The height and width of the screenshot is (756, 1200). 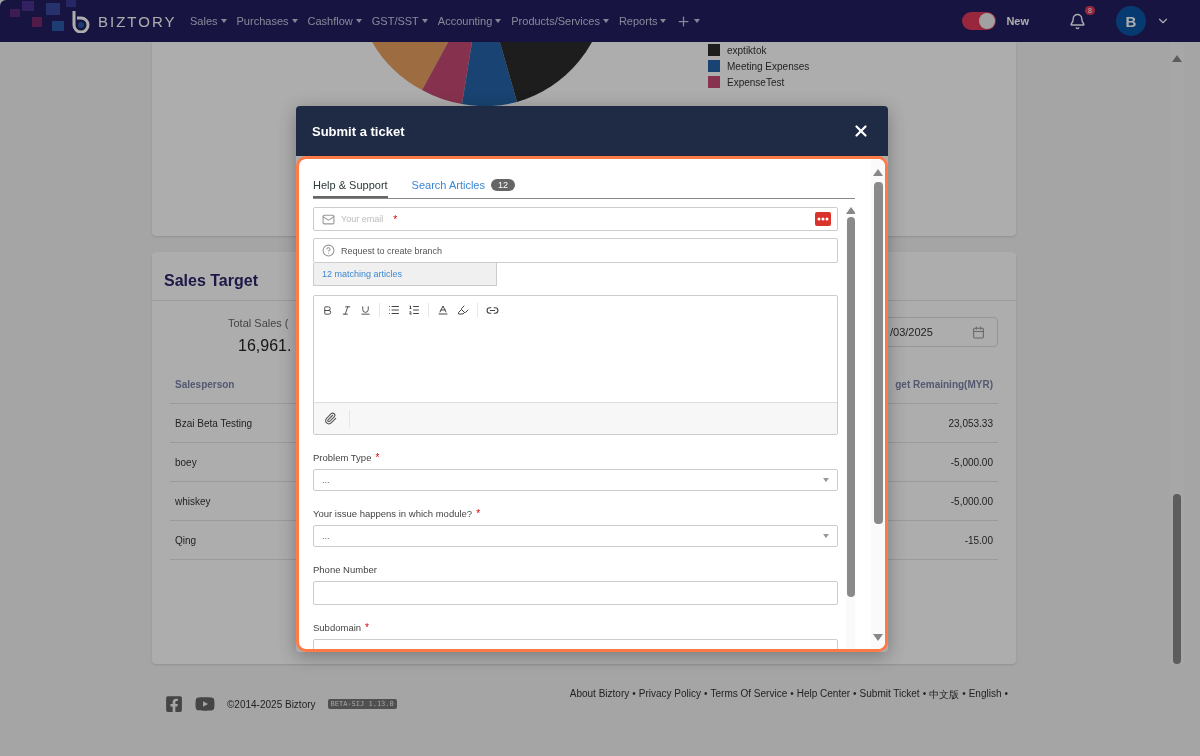 I want to click on count-badge: 12, so click(x=503, y=185).